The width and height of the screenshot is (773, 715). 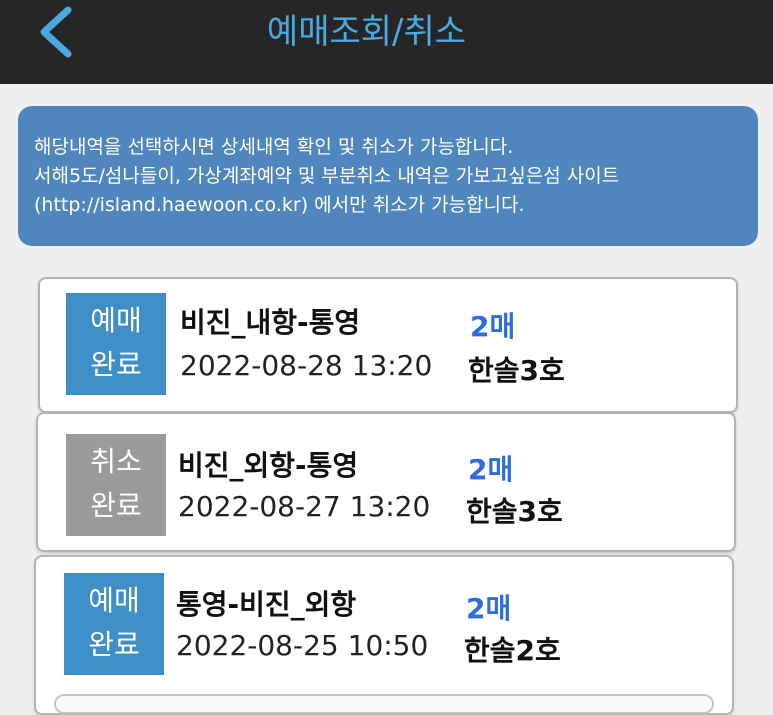 I want to click on route-label: 통영-비진_외항, so click(x=266, y=604).